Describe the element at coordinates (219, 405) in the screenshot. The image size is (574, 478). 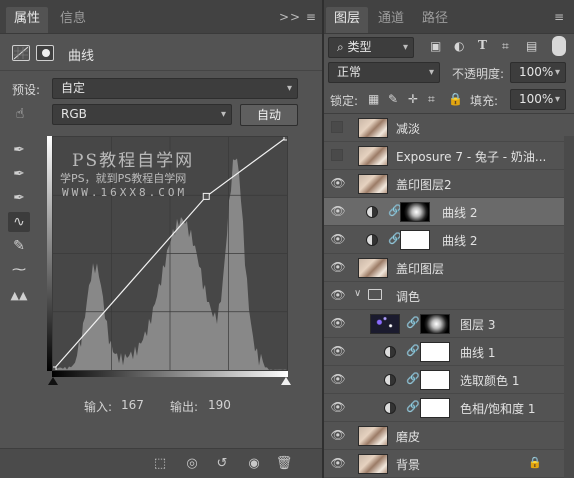
I see `output-value: 190` at that location.